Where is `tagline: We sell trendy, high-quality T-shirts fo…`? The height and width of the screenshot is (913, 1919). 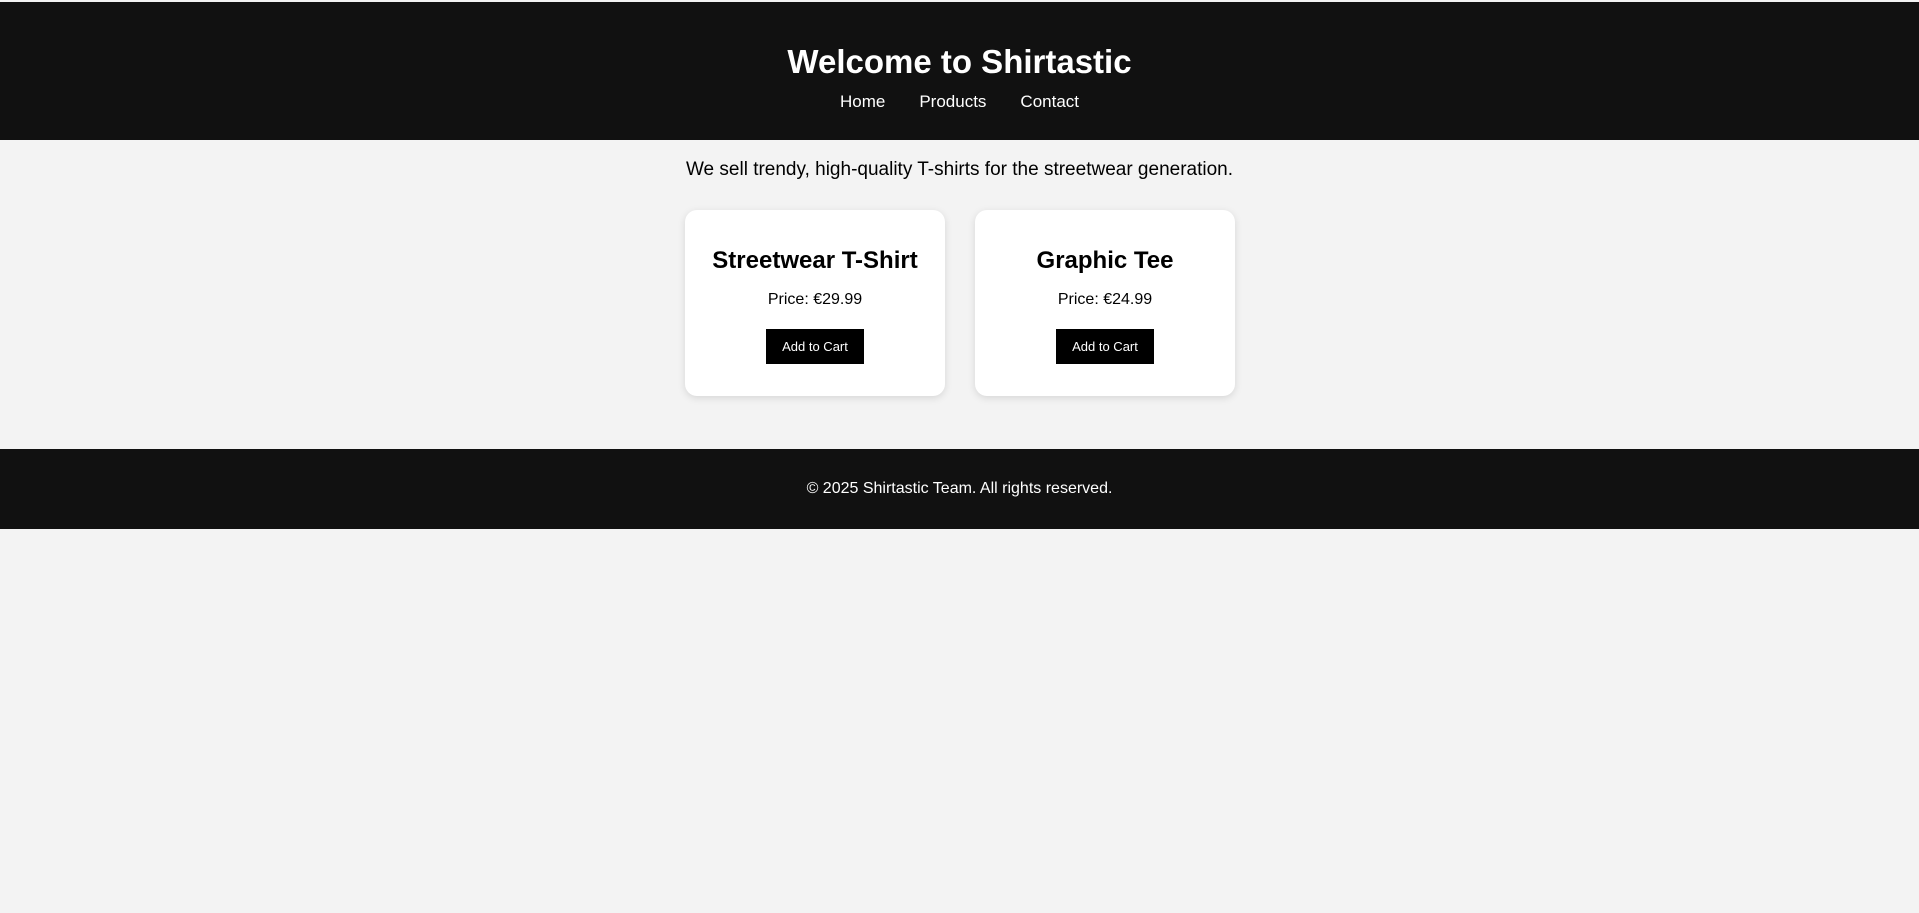
tagline: We sell trendy, high-quality T-shirts fo… is located at coordinates (959, 169).